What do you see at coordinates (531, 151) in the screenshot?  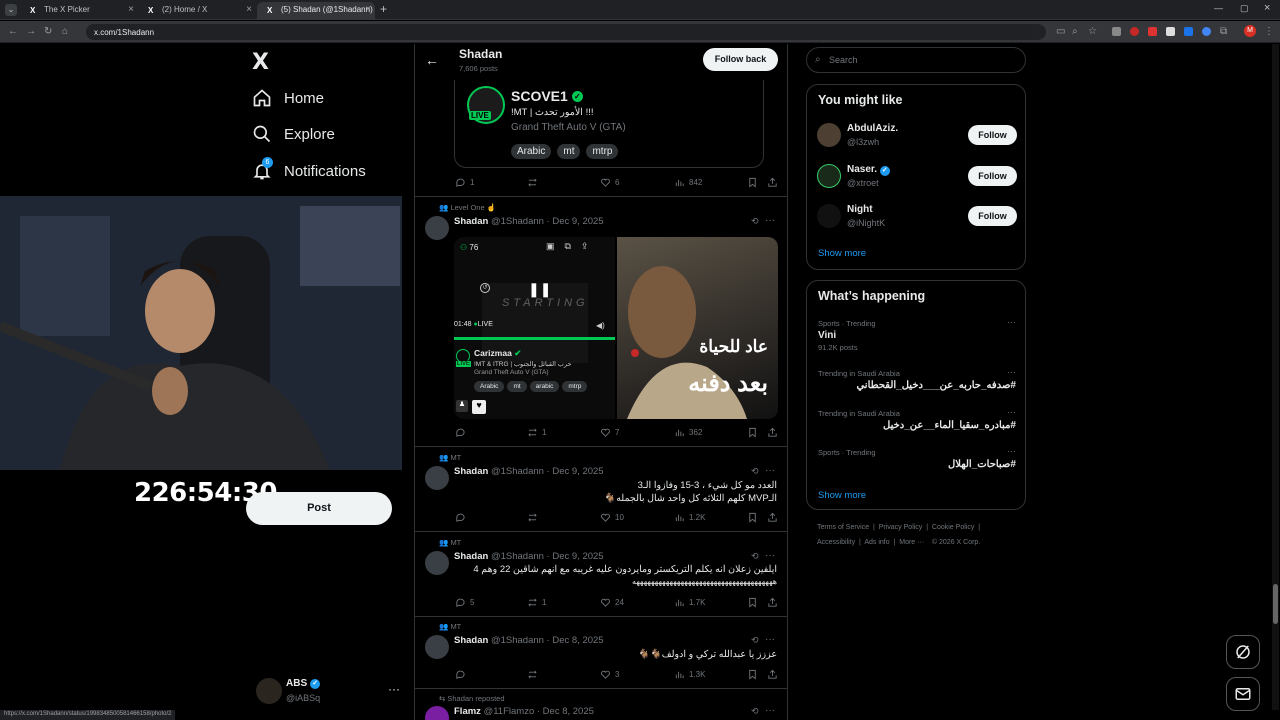 I see `tag-chip: Arabic` at bounding box center [531, 151].